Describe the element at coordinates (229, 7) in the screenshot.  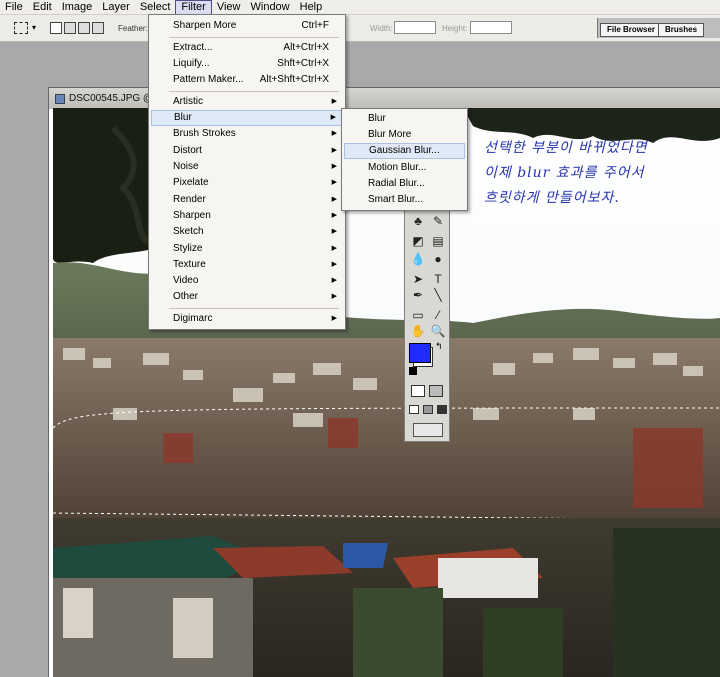
I see `menu-view: View` at that location.